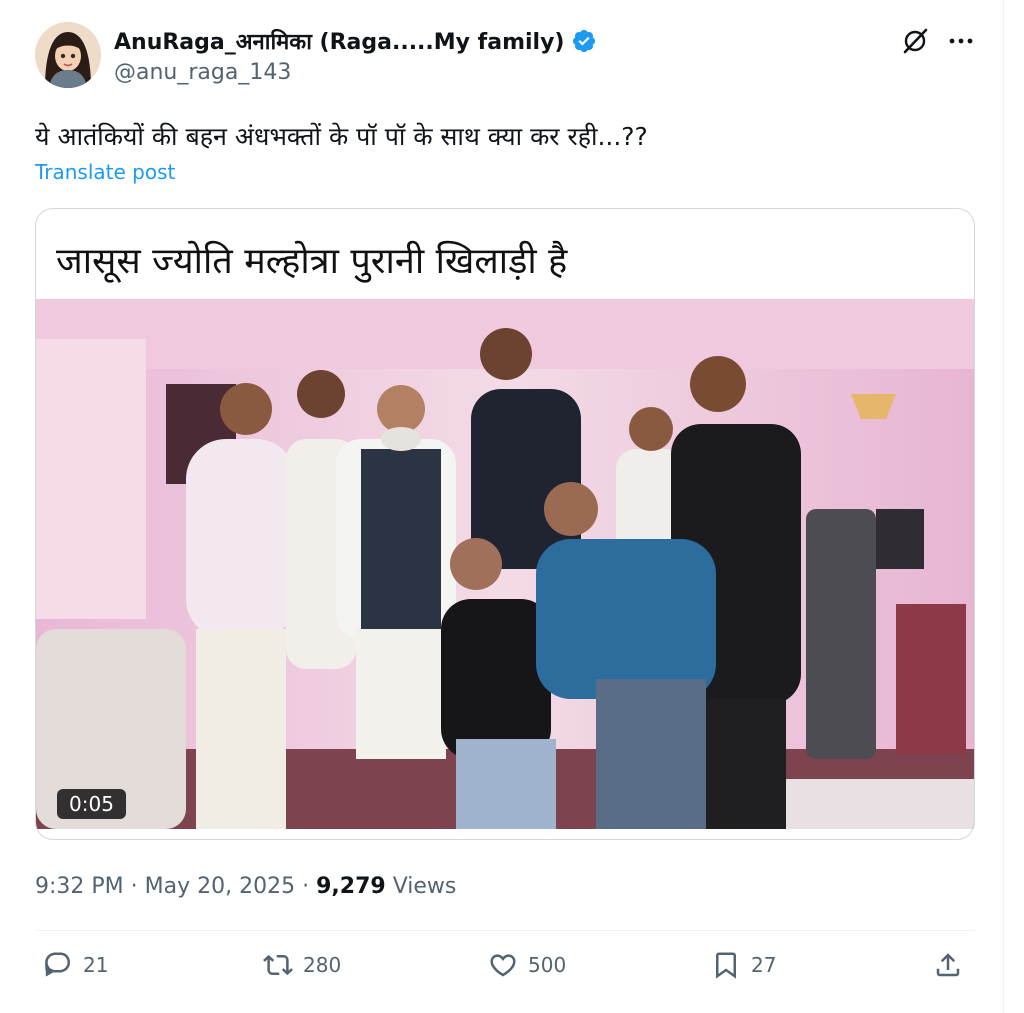 Image resolution: width=1024 pixels, height=1013 pixels. Describe the element at coordinates (322, 965) in the screenshot. I see `repost-count: 280` at that location.